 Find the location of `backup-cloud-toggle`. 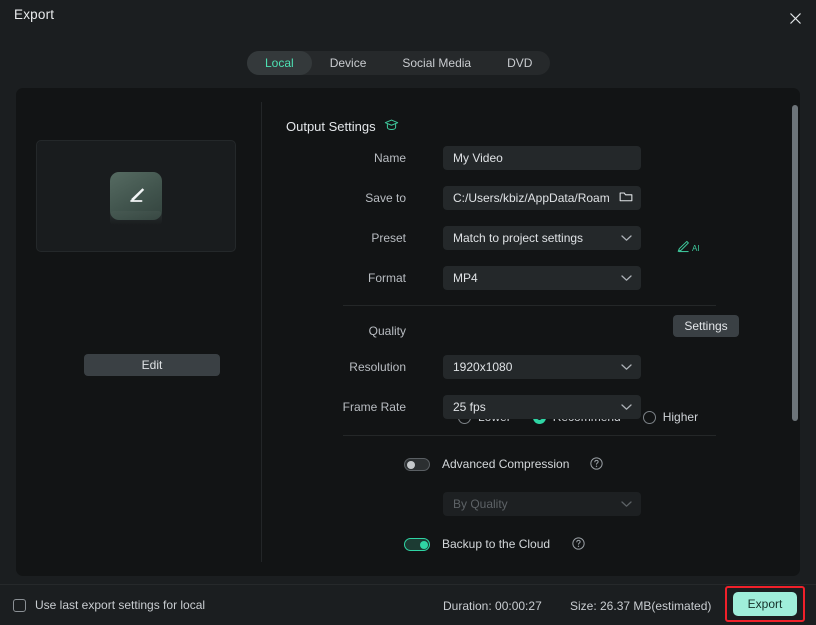

backup-cloud-toggle is located at coordinates (417, 544).